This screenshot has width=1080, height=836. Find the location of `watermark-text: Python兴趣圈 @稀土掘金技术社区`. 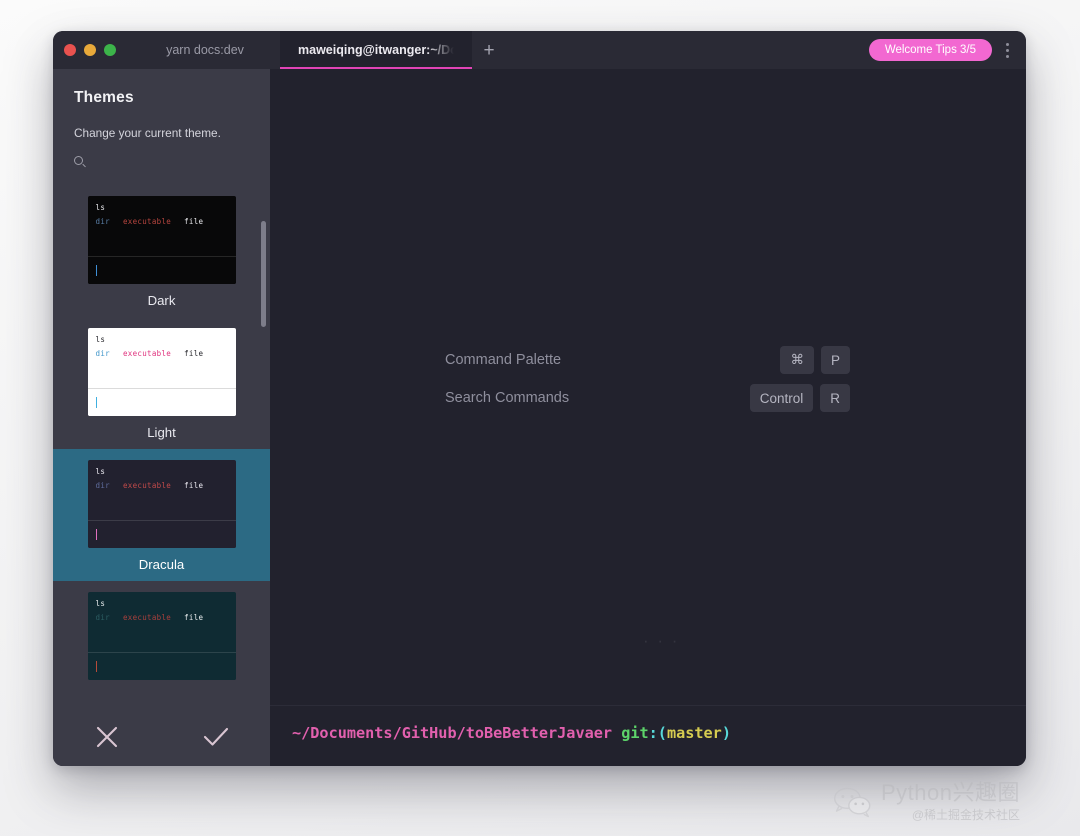

watermark-text: Python兴趣圈 @稀土掘金技术社区 is located at coordinates (950, 802).